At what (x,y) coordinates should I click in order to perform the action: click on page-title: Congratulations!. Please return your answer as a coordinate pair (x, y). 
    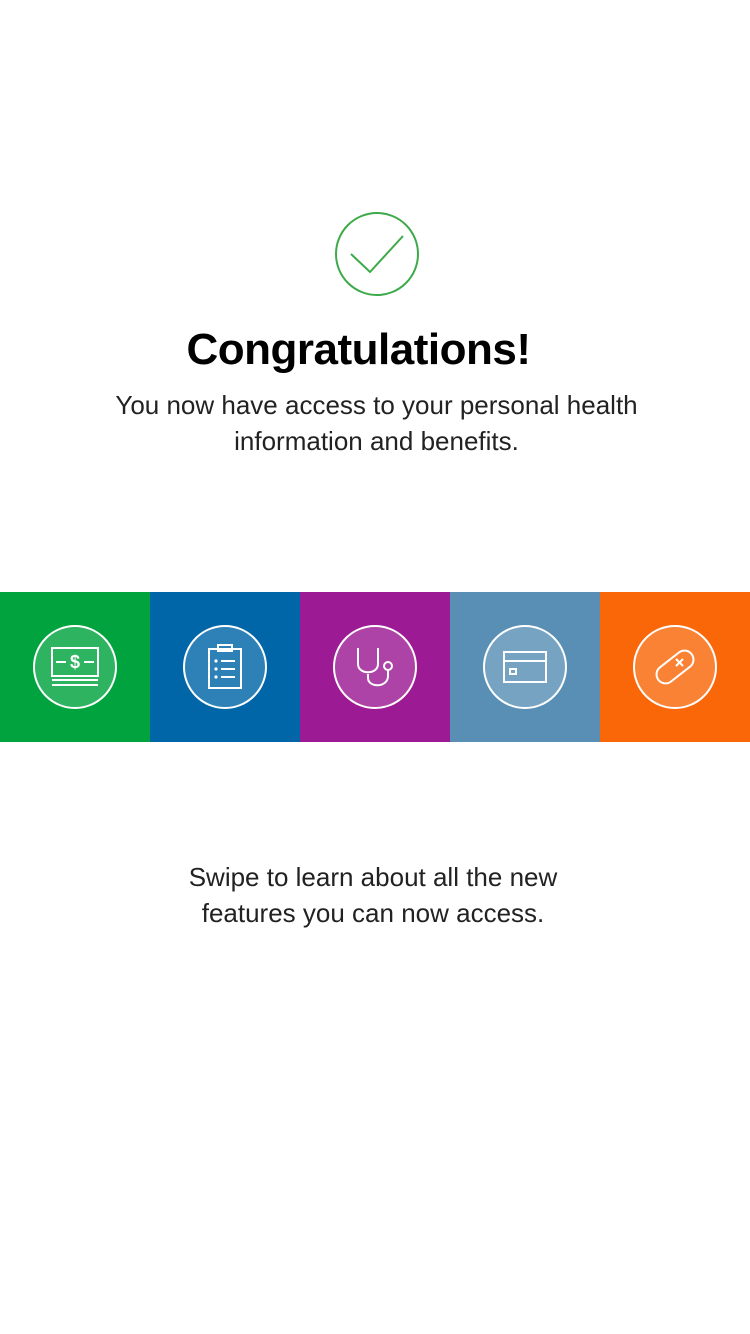
    Looking at the image, I should click on (358, 349).